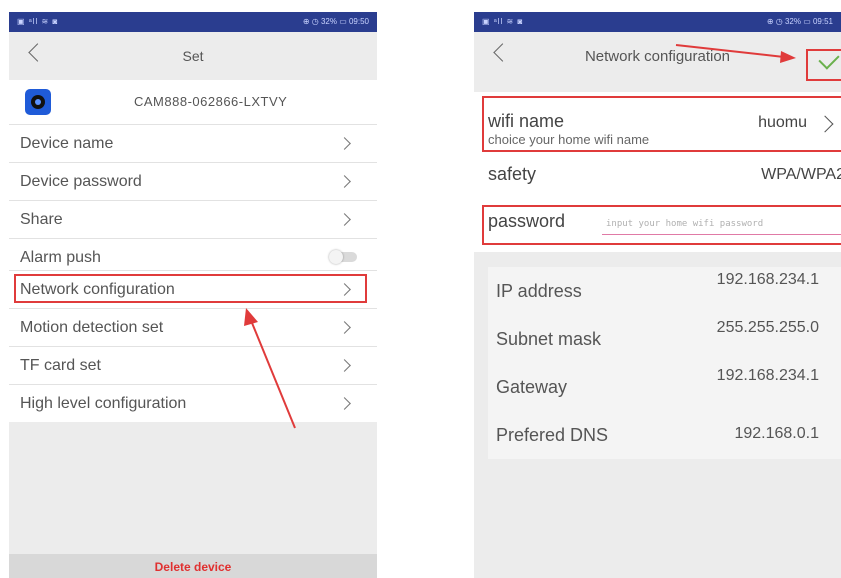 The width and height of the screenshot is (841, 578). I want to click on safety-label: safety, so click(512, 174).